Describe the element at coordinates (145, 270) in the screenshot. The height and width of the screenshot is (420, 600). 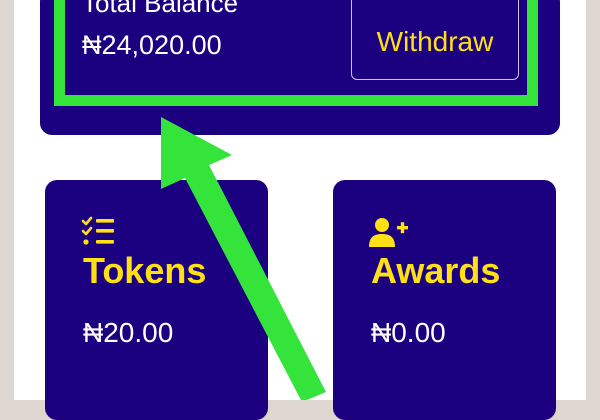
I see `tokens-title: Tokens` at that location.